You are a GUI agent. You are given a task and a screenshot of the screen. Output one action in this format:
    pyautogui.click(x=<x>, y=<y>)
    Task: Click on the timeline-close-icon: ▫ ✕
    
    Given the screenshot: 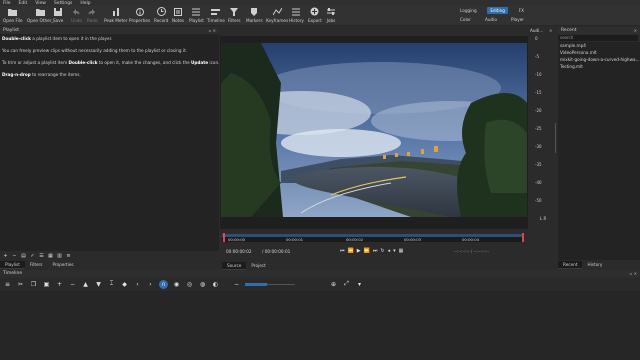 What is the action you would take?
    pyautogui.click(x=633, y=273)
    